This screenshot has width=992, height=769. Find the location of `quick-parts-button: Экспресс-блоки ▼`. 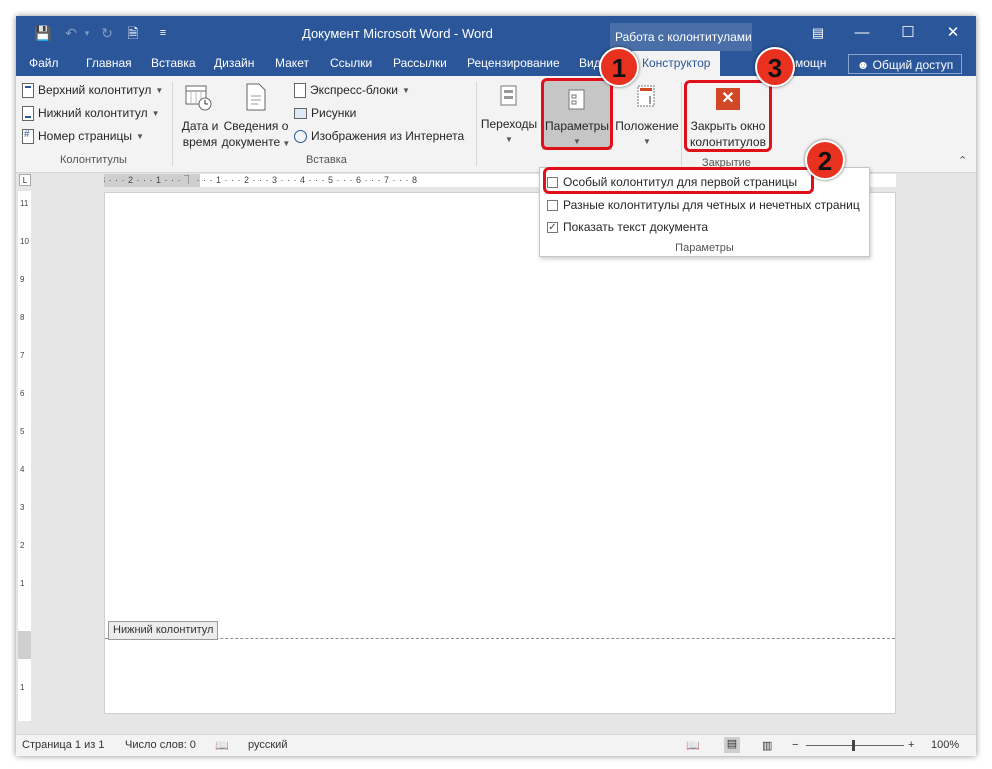

quick-parts-button: Экспресс-блоки ▼ is located at coordinates (352, 90).